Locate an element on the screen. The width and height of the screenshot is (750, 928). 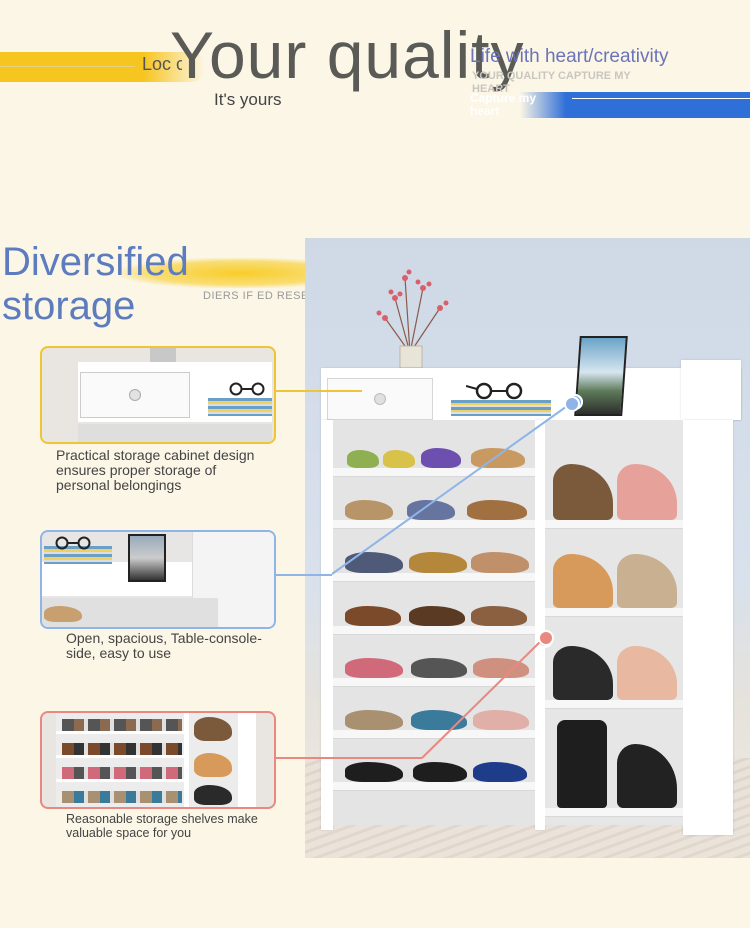
detail-vase is located at coordinates (163, 355).